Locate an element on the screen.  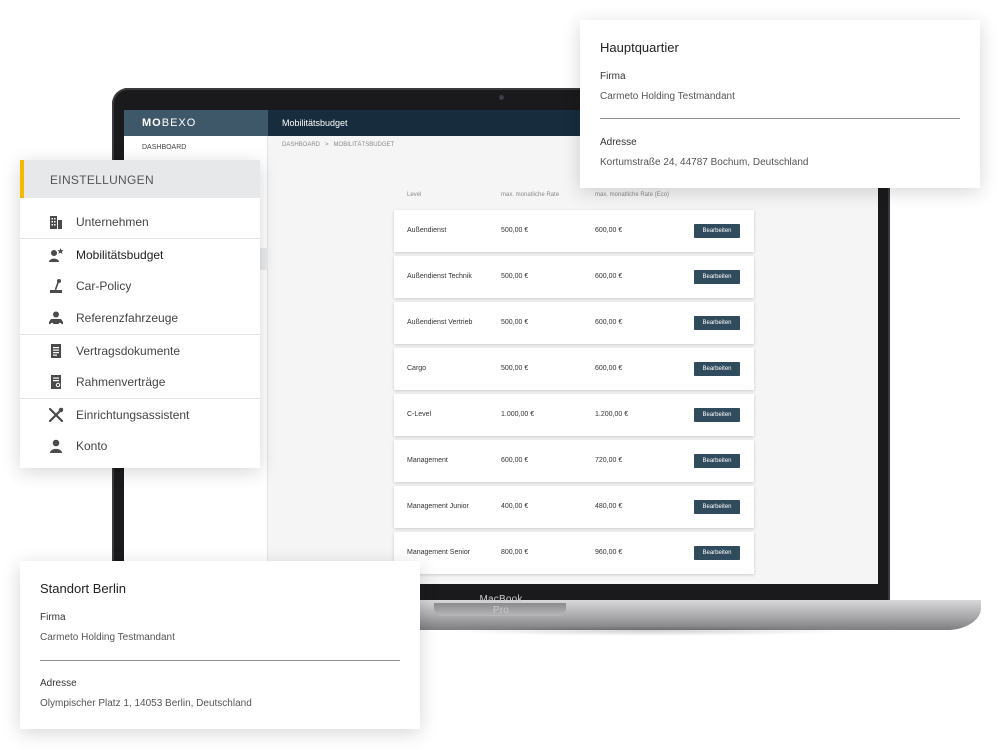
settings-item-einrichtungsassistent: Einrichtungsassistent is located at coordinates (140, 414).